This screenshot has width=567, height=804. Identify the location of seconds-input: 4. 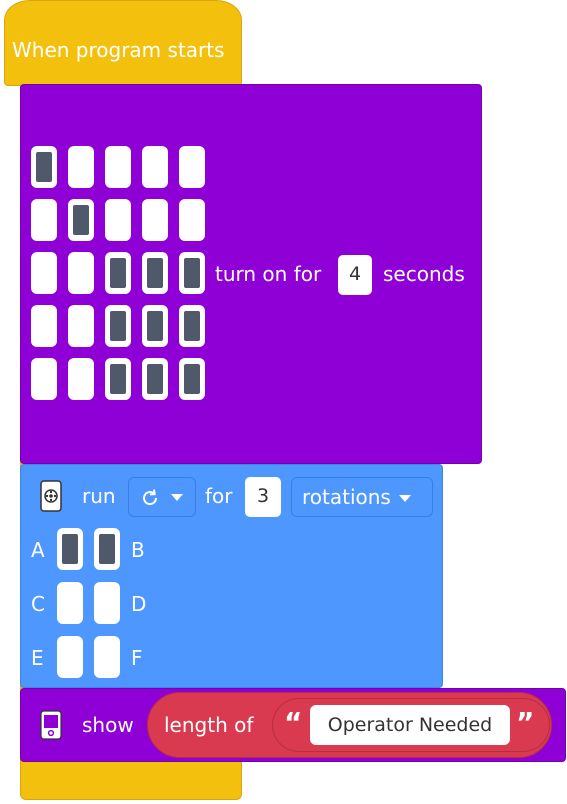
(355, 275).